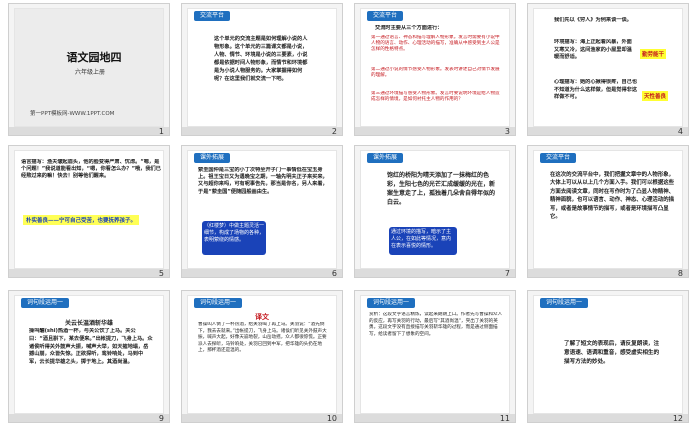 The height and width of the screenshot is (431, 700). What do you see at coordinates (435, 73) in the screenshot?
I see `slide-point-2: 第二通过小说的情节感受人物形象。发表时讲述自己对情节发展的理解。` at bounding box center [435, 73].